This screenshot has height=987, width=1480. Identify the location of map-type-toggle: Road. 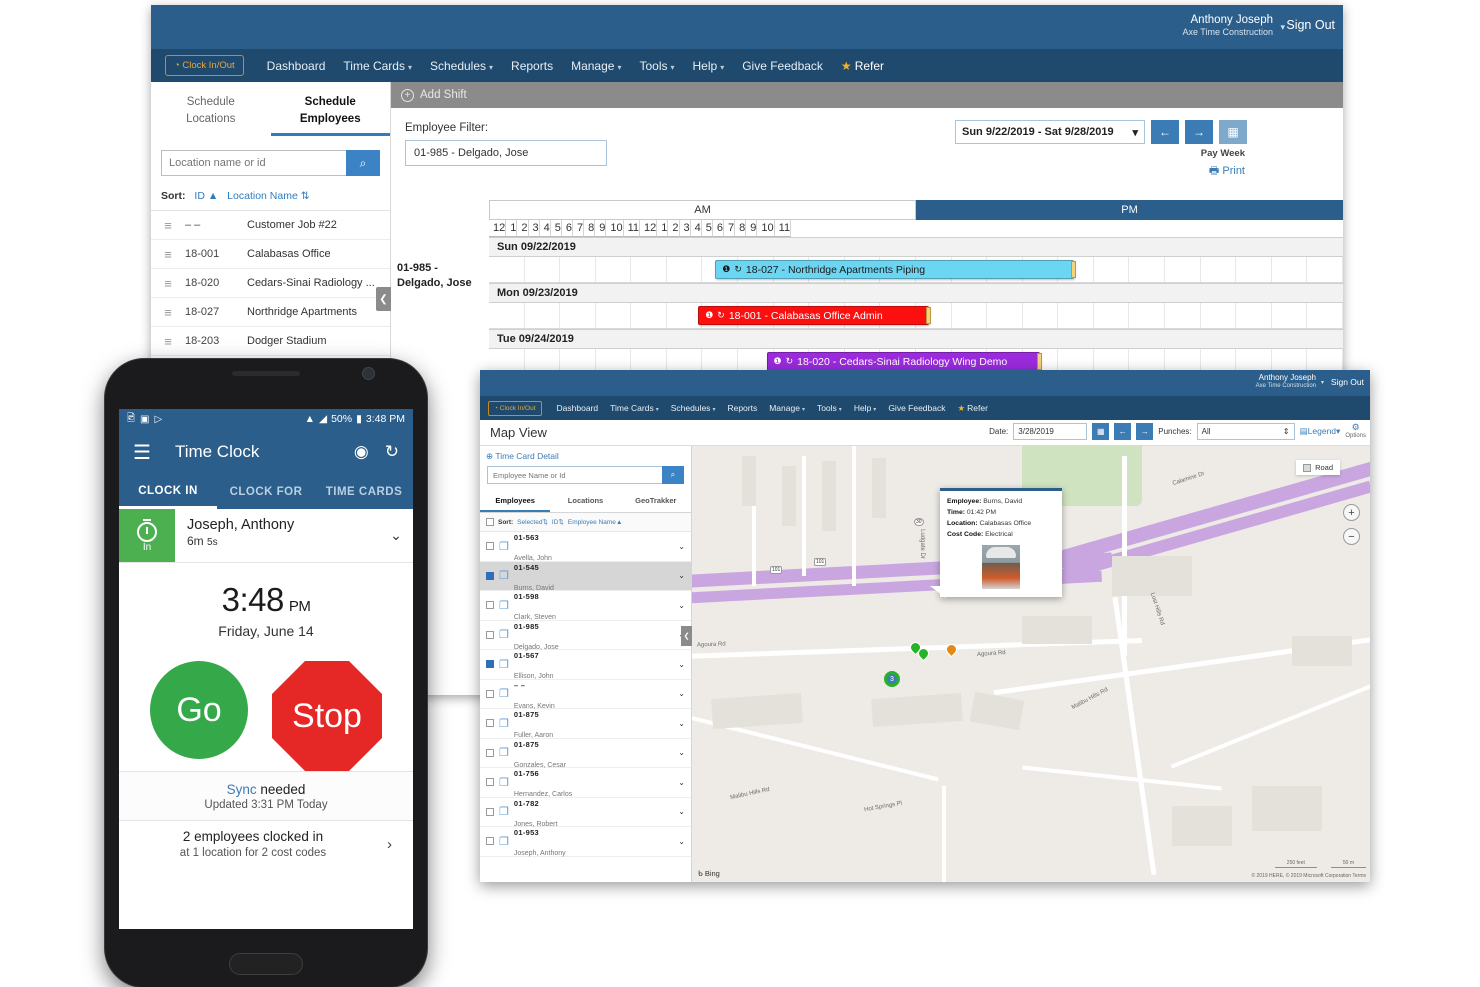
(1318, 467).